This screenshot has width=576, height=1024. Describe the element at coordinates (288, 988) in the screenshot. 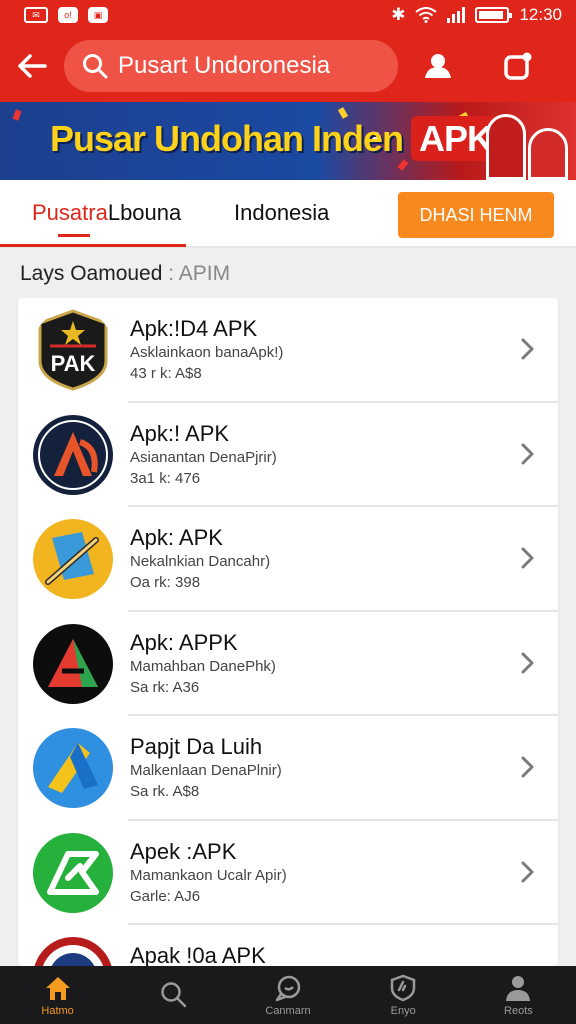

I see `chat-icon` at that location.